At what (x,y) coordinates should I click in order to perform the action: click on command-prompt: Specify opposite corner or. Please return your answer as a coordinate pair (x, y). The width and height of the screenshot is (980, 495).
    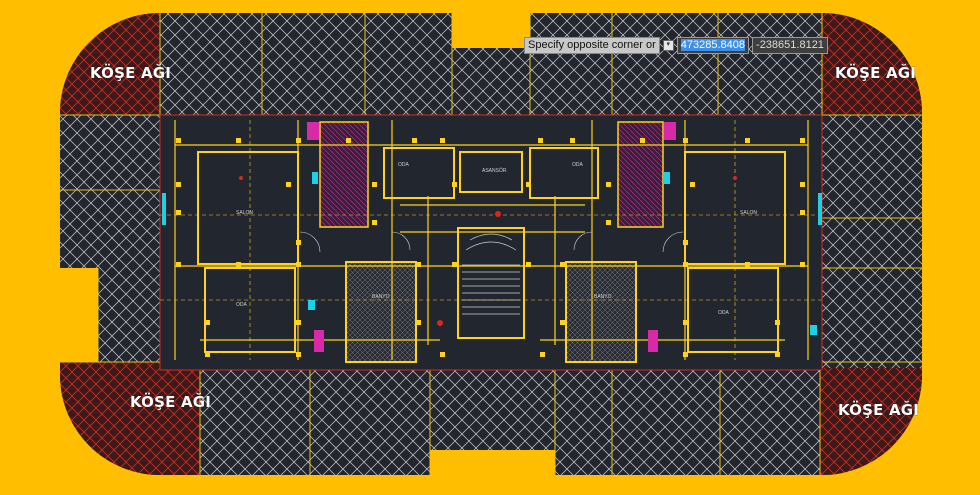
    Looking at the image, I should click on (592, 45).